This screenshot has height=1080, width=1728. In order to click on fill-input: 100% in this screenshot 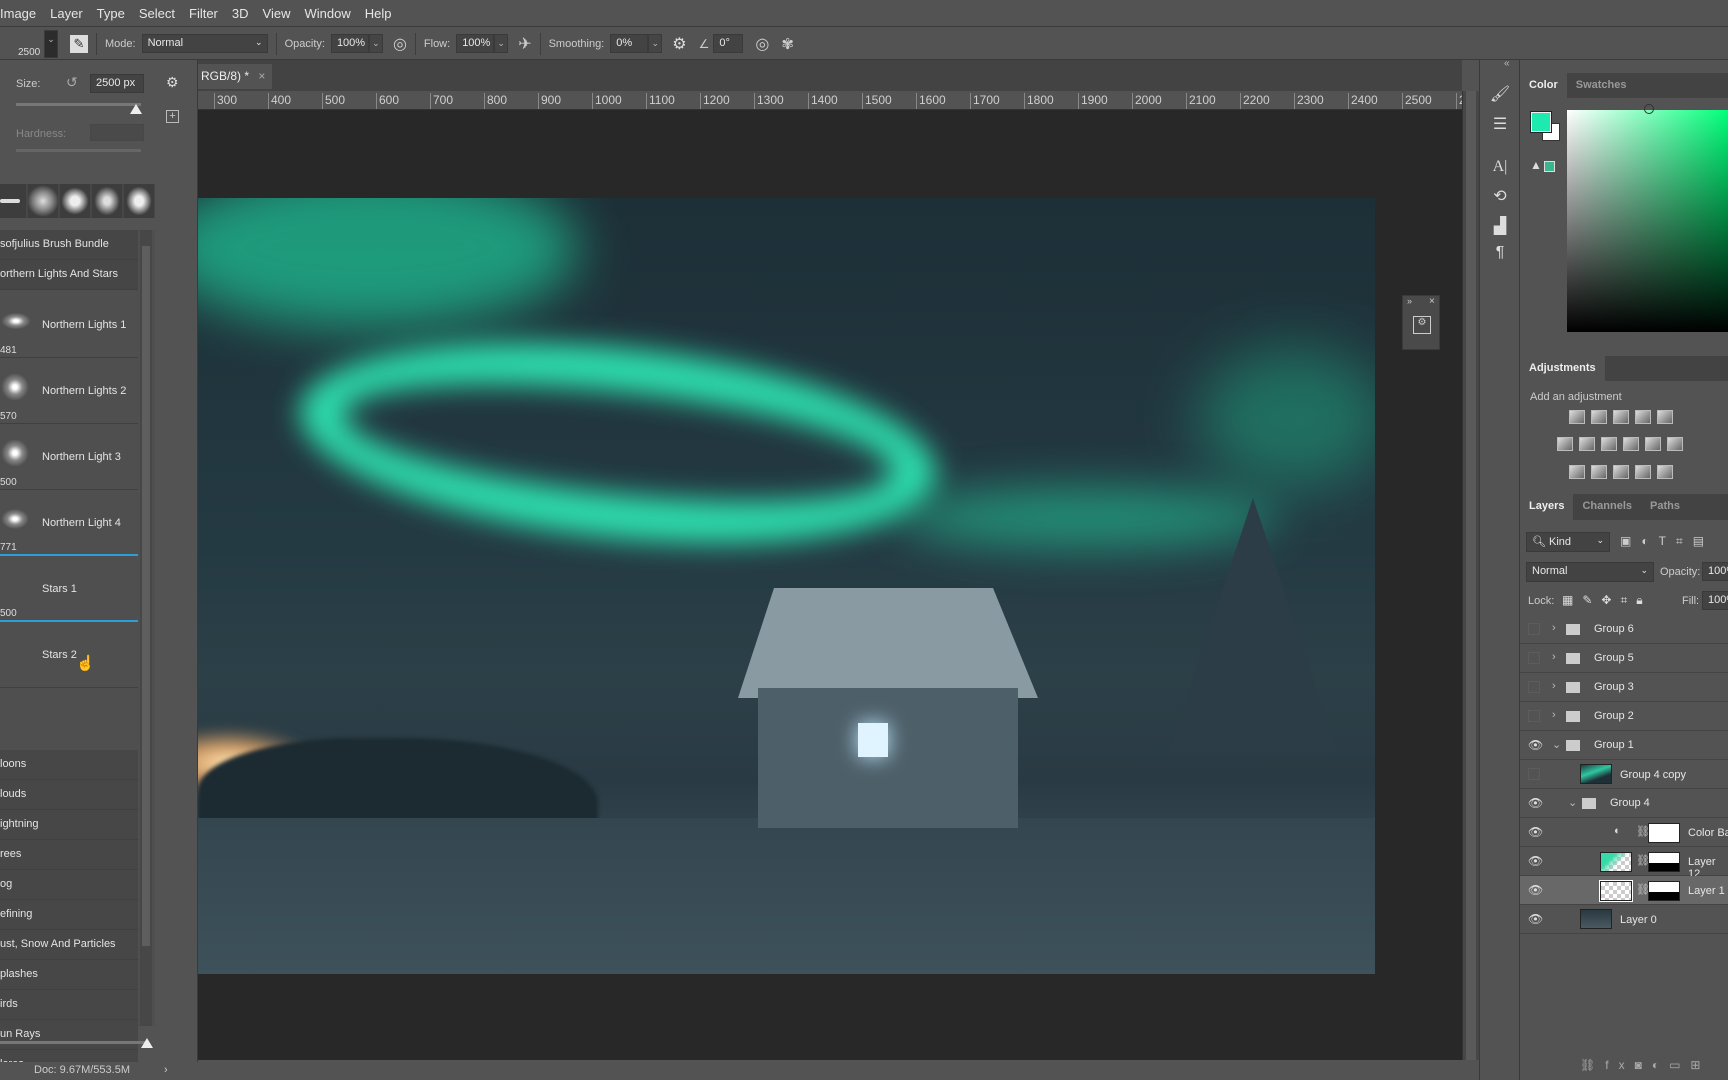, I will do `click(1715, 600)`.